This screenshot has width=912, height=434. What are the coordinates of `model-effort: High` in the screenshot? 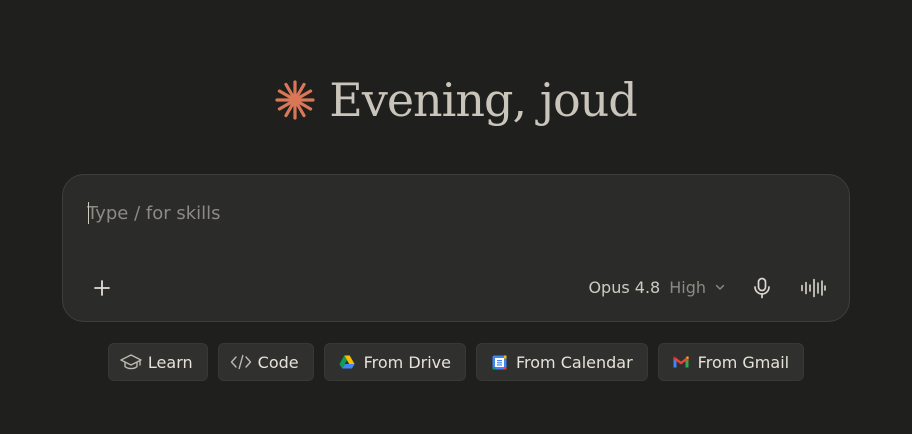 It's located at (687, 287).